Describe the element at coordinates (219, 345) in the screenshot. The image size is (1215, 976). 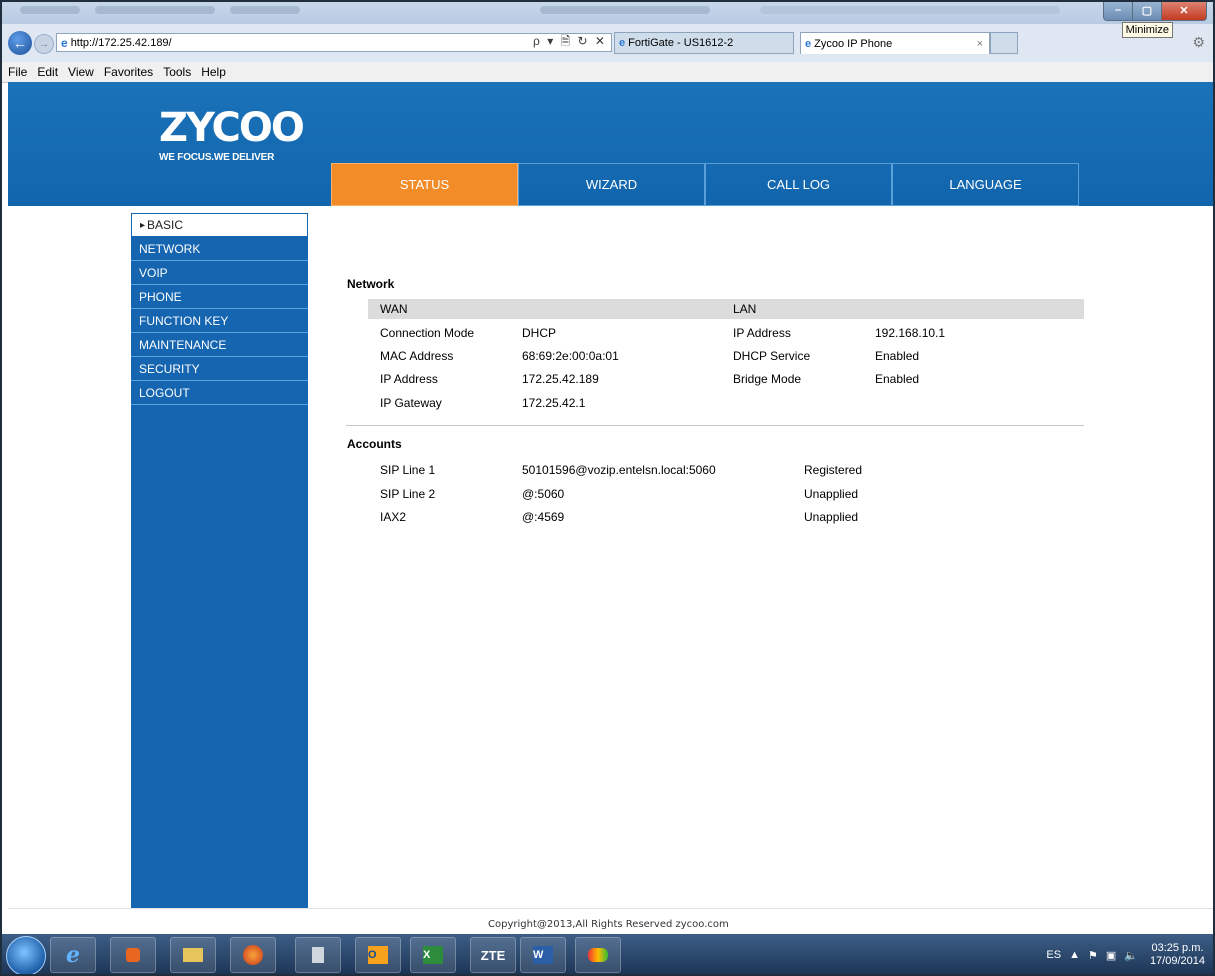
I see `sidebar-item-maintenance: MAINTENANCE` at that location.